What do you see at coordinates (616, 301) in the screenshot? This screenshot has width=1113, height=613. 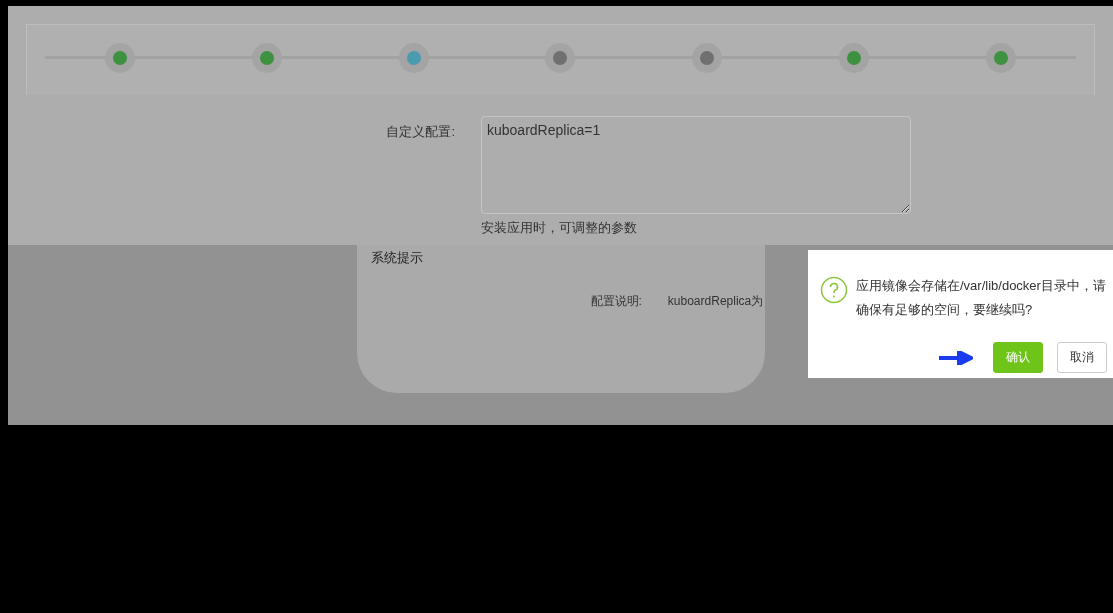 I see `field-label: 配置说明:` at bounding box center [616, 301].